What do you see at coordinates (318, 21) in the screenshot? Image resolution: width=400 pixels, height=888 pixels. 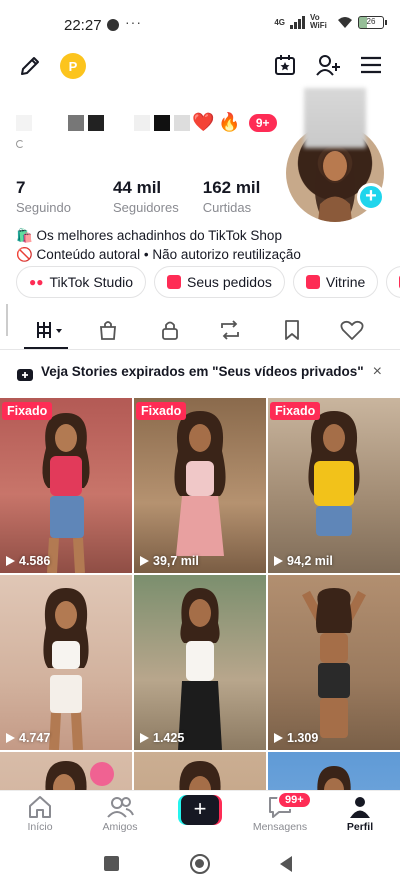 I see `vowifi-label: Vo WiFi` at bounding box center [318, 21].